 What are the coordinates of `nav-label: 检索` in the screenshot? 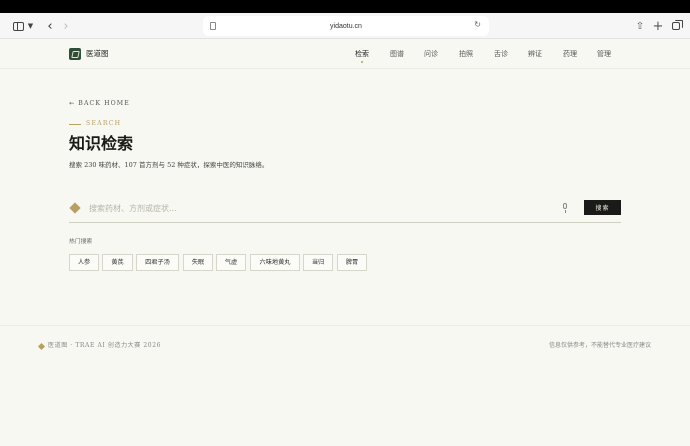 It's located at (362, 54).